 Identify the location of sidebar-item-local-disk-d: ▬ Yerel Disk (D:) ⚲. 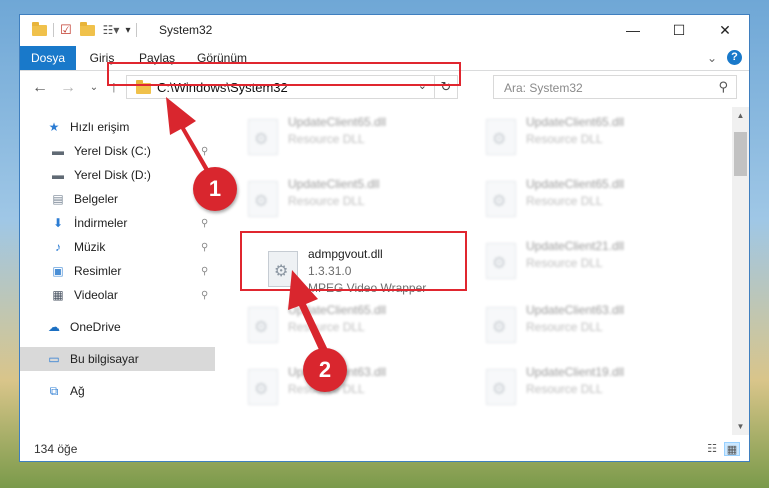
(117, 175).